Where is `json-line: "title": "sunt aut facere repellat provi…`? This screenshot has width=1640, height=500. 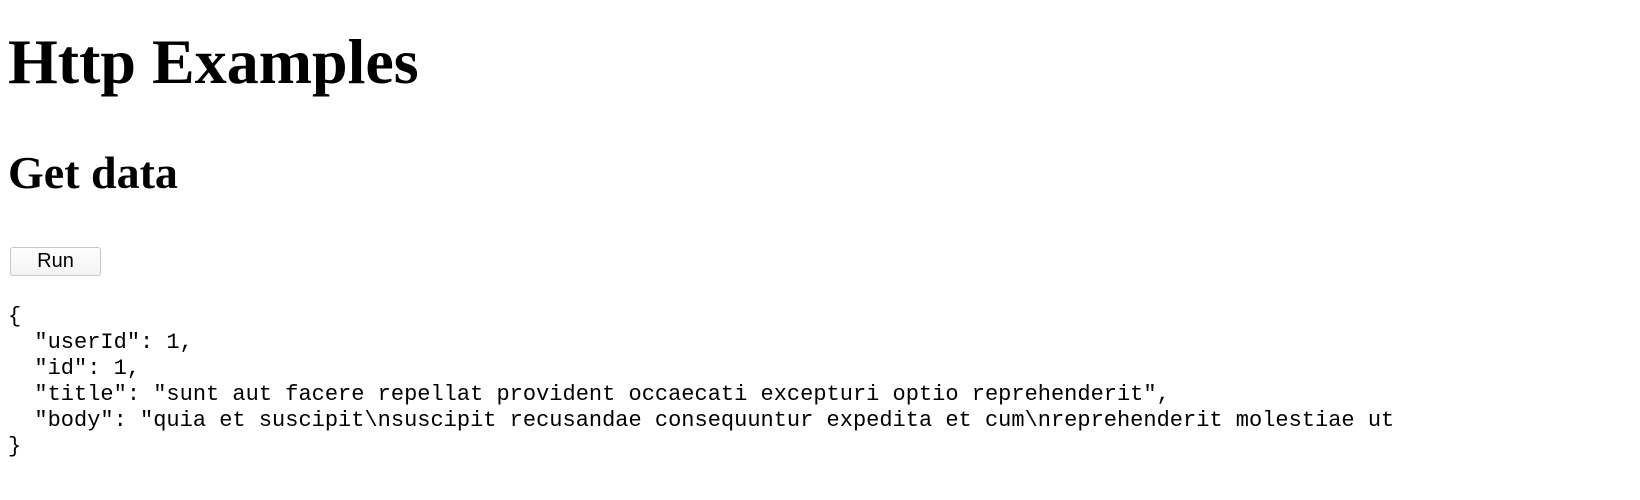 json-line: "title": "sunt aut facere repellat provi… is located at coordinates (589, 394).